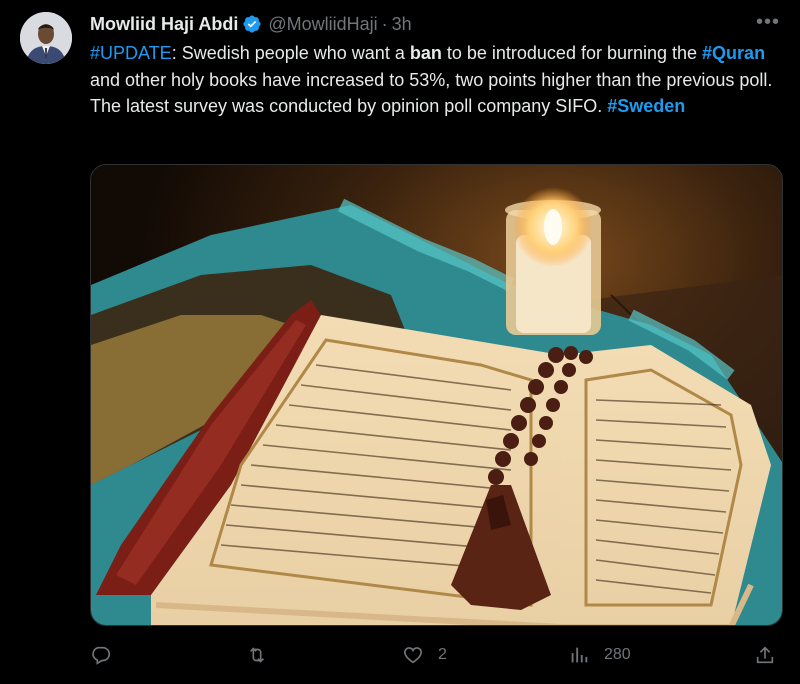 The width and height of the screenshot is (800, 684). Describe the element at coordinates (579, 655) in the screenshot. I see `views-icon` at that location.